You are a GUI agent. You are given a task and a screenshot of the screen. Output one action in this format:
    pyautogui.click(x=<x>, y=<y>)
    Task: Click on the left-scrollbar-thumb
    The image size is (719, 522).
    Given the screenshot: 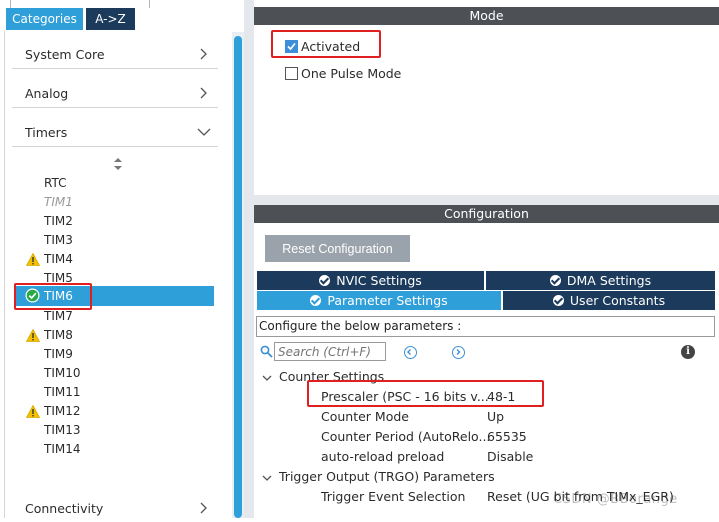 What is the action you would take?
    pyautogui.click(x=238, y=277)
    